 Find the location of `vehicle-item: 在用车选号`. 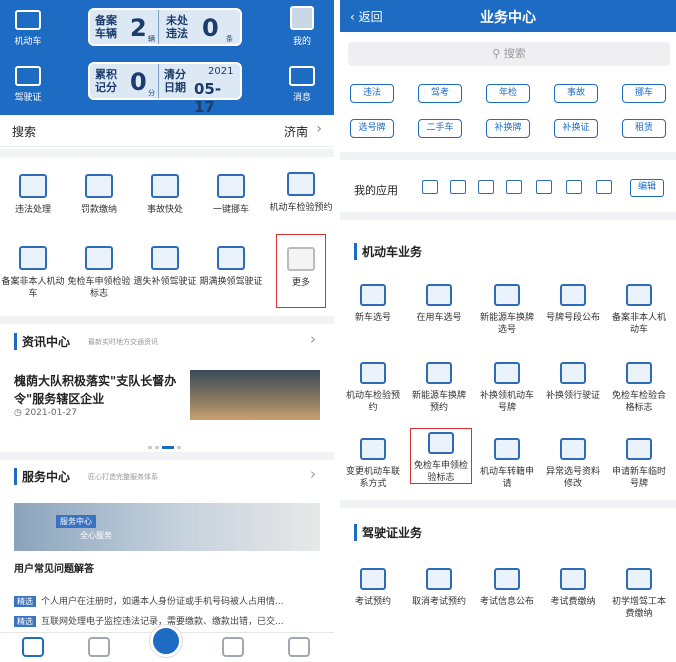

vehicle-item: 在用车选号 is located at coordinates (439, 304).